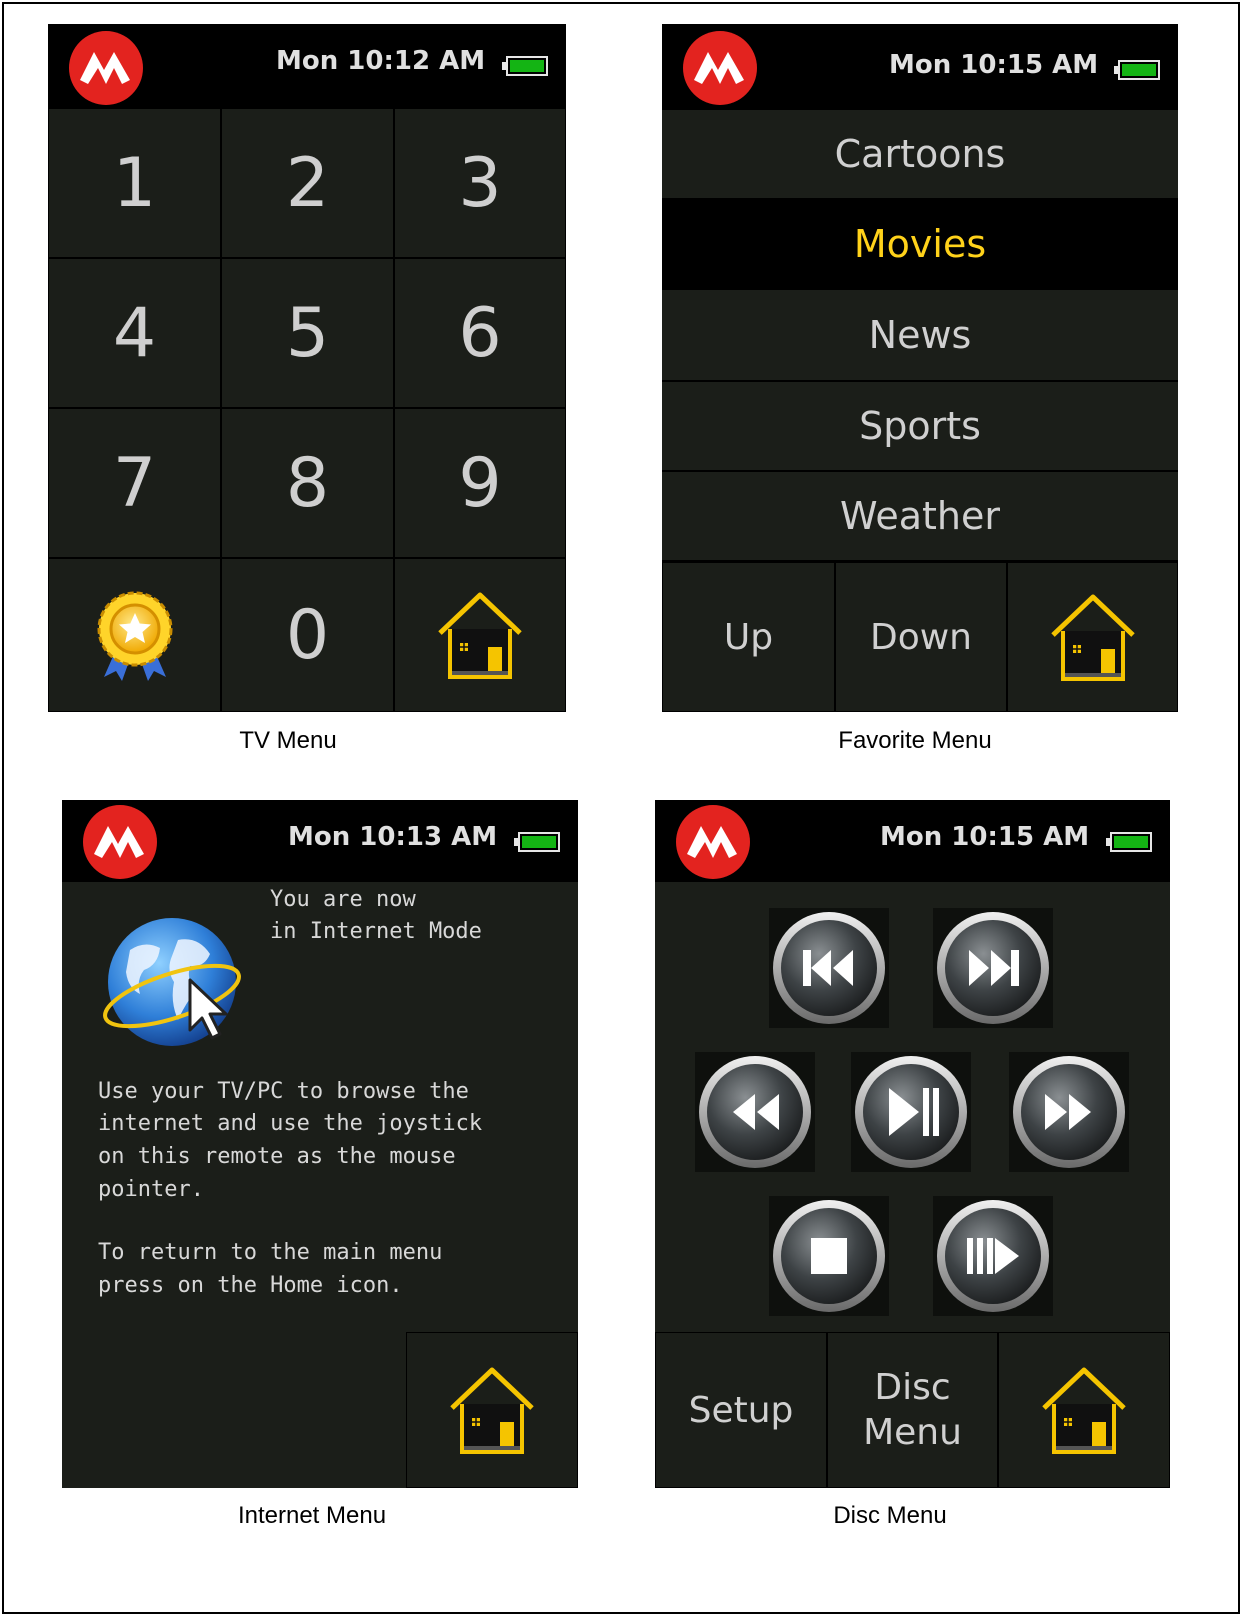 The width and height of the screenshot is (1246, 1618). I want to click on key-9: 9, so click(480, 483).